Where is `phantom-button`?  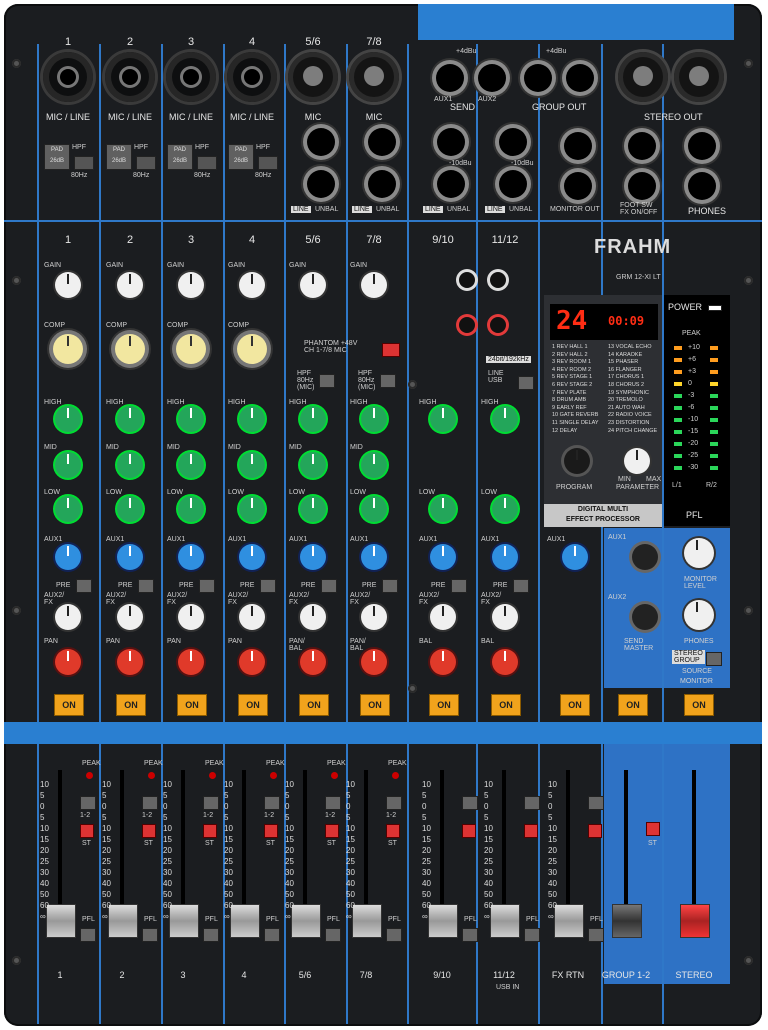
phantom-button is located at coordinates (391, 350).